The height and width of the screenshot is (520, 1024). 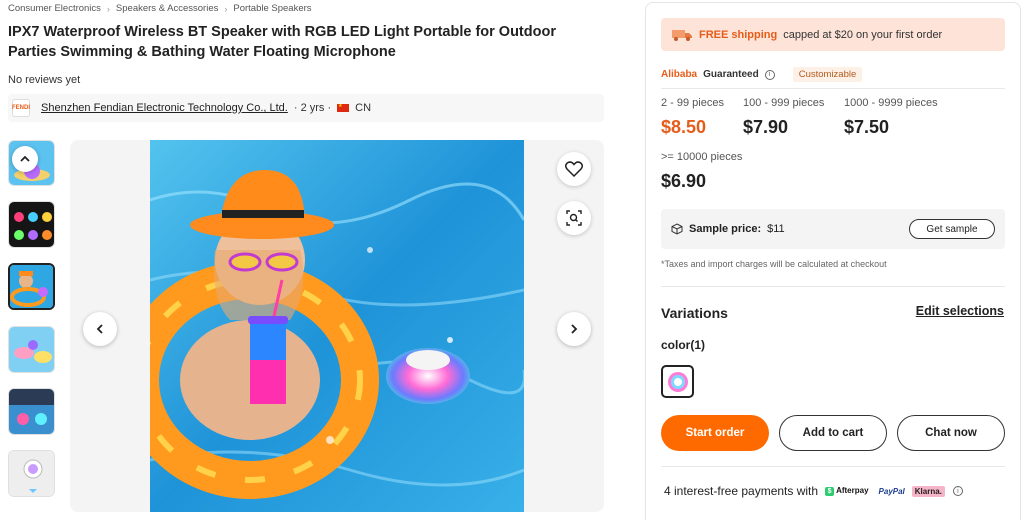 What do you see at coordinates (54, 8) in the screenshot?
I see `breadcrumb-item: Consumer Electronics` at bounding box center [54, 8].